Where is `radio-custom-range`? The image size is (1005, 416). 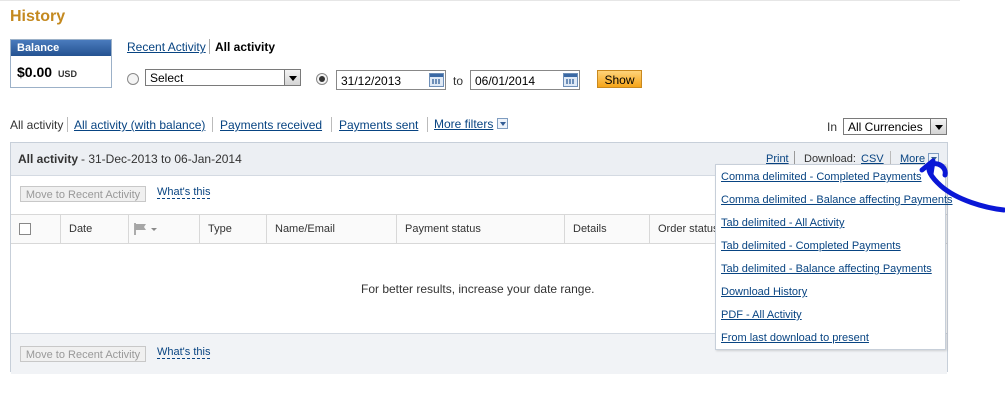 radio-custom-range is located at coordinates (322, 79).